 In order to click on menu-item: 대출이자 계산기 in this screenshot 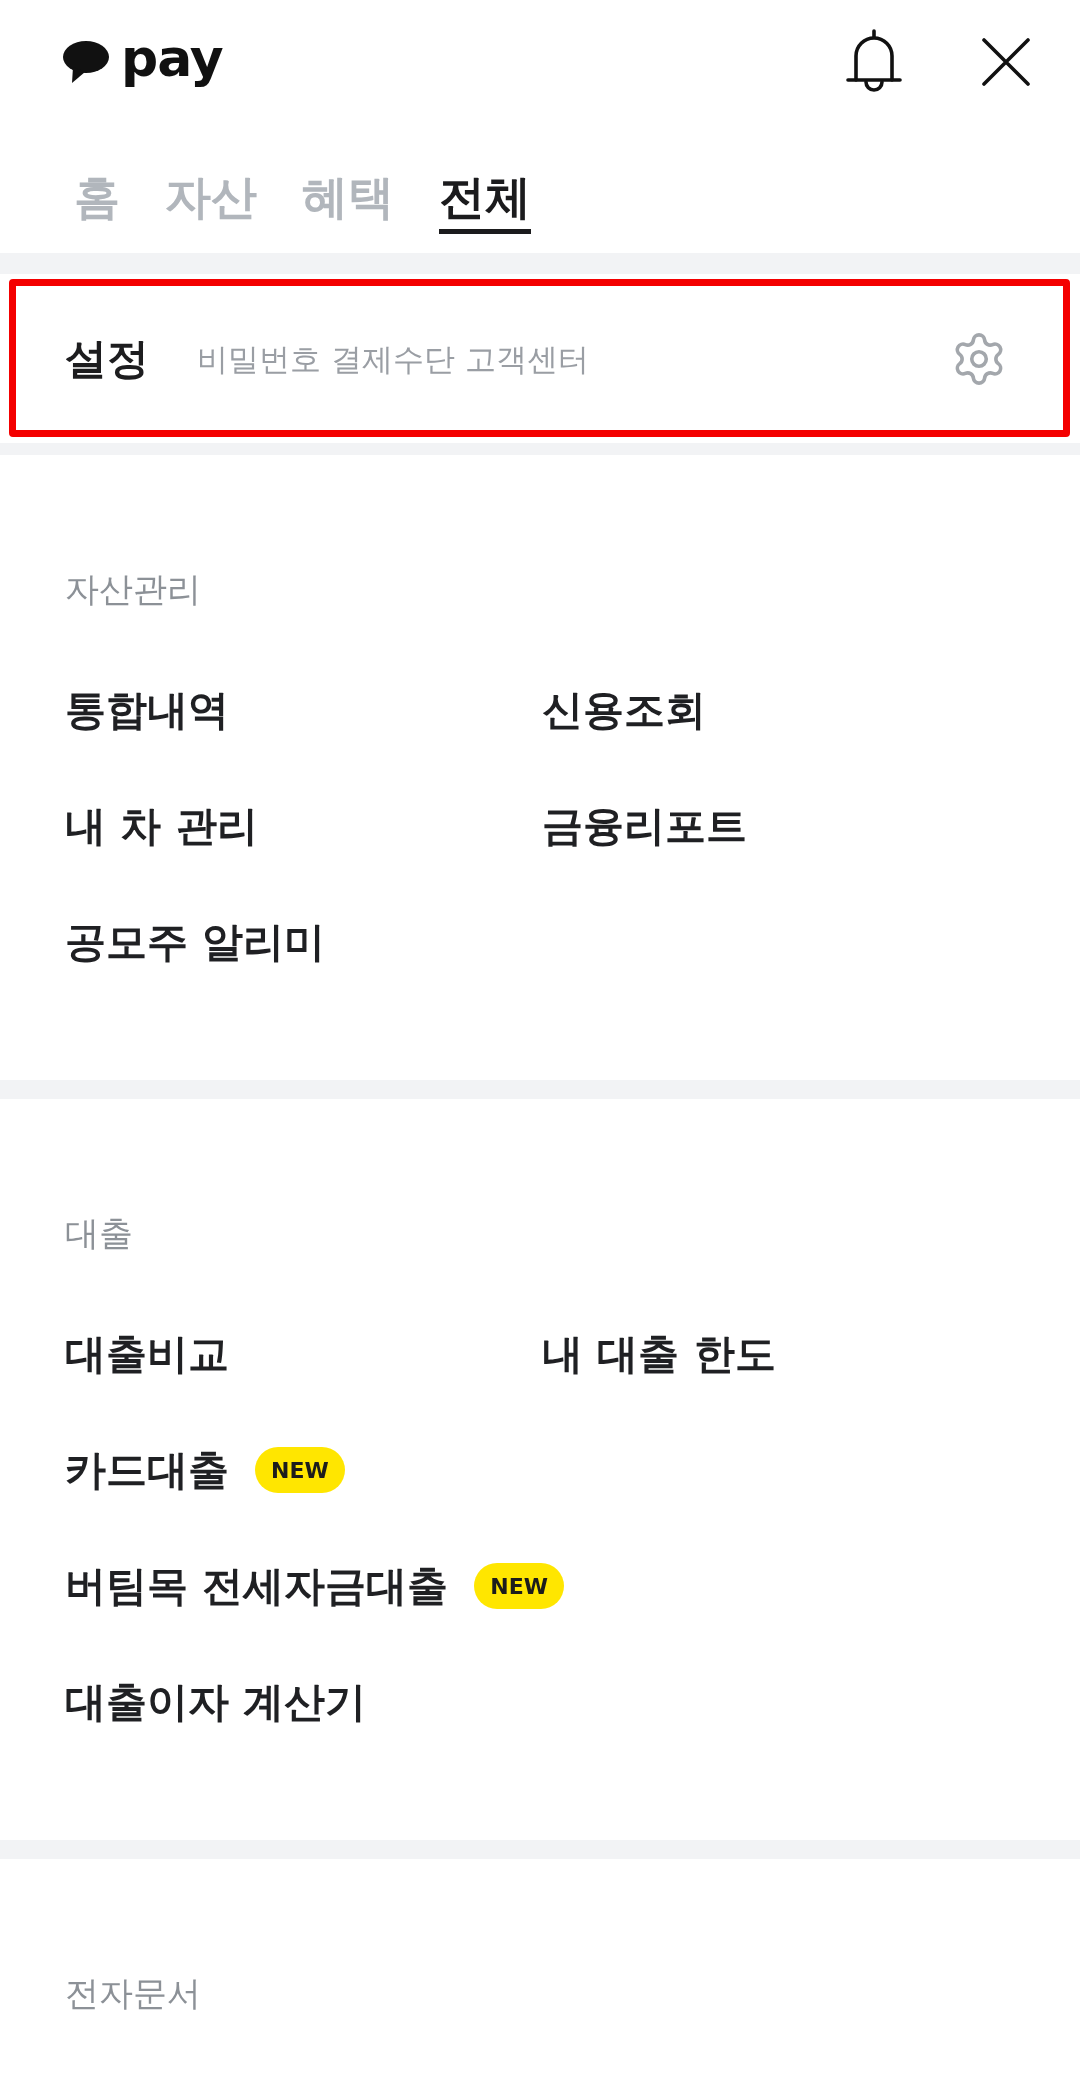, I will do `click(216, 1702)`.